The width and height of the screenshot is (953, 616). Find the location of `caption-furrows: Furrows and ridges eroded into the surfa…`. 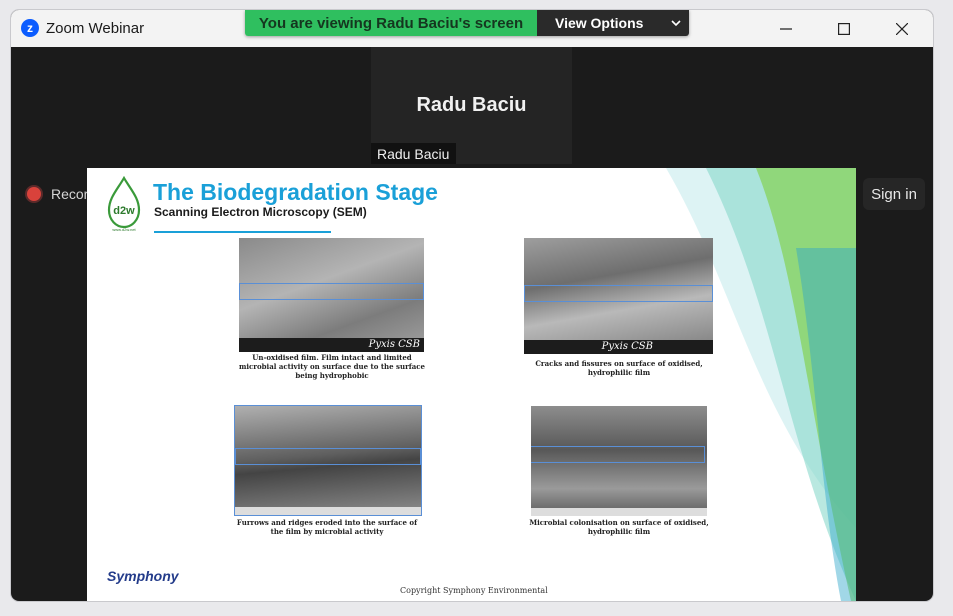

caption-furrows: Furrows and ridges eroded into the surfa… is located at coordinates (327, 527).